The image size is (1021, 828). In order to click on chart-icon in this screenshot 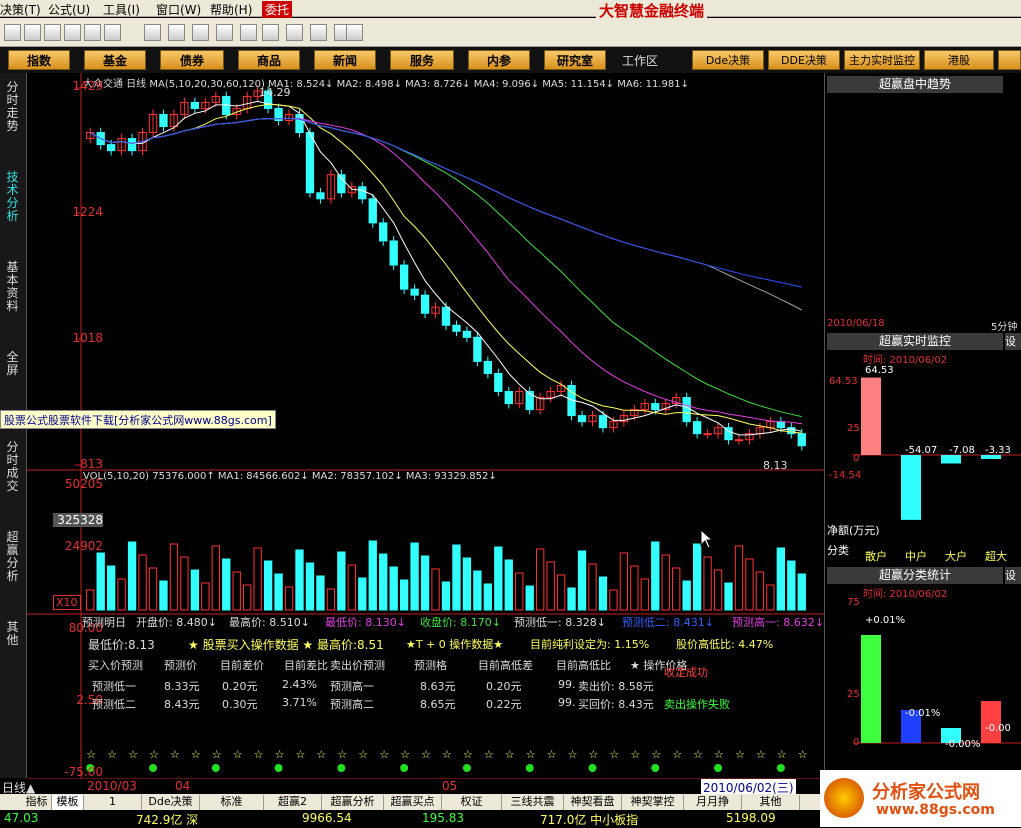, I will do `click(32, 32)`.